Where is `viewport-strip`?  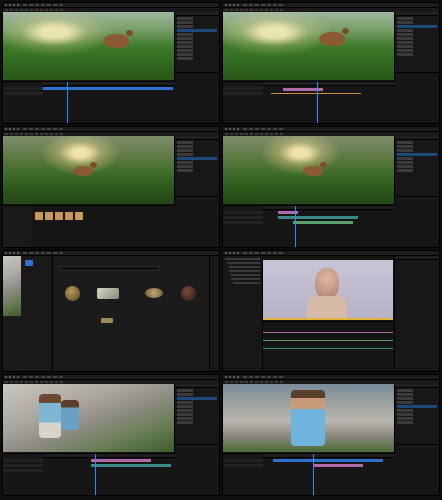 viewport-strip is located at coordinates (12, 286).